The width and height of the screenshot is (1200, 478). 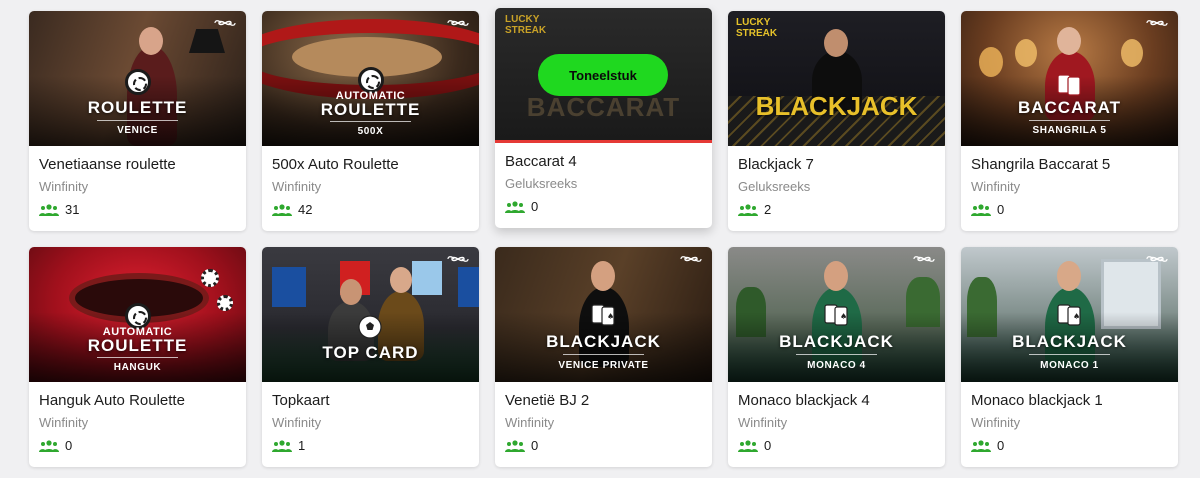 I want to click on game-name: Monaco blackjack 1, so click(x=1069, y=401).